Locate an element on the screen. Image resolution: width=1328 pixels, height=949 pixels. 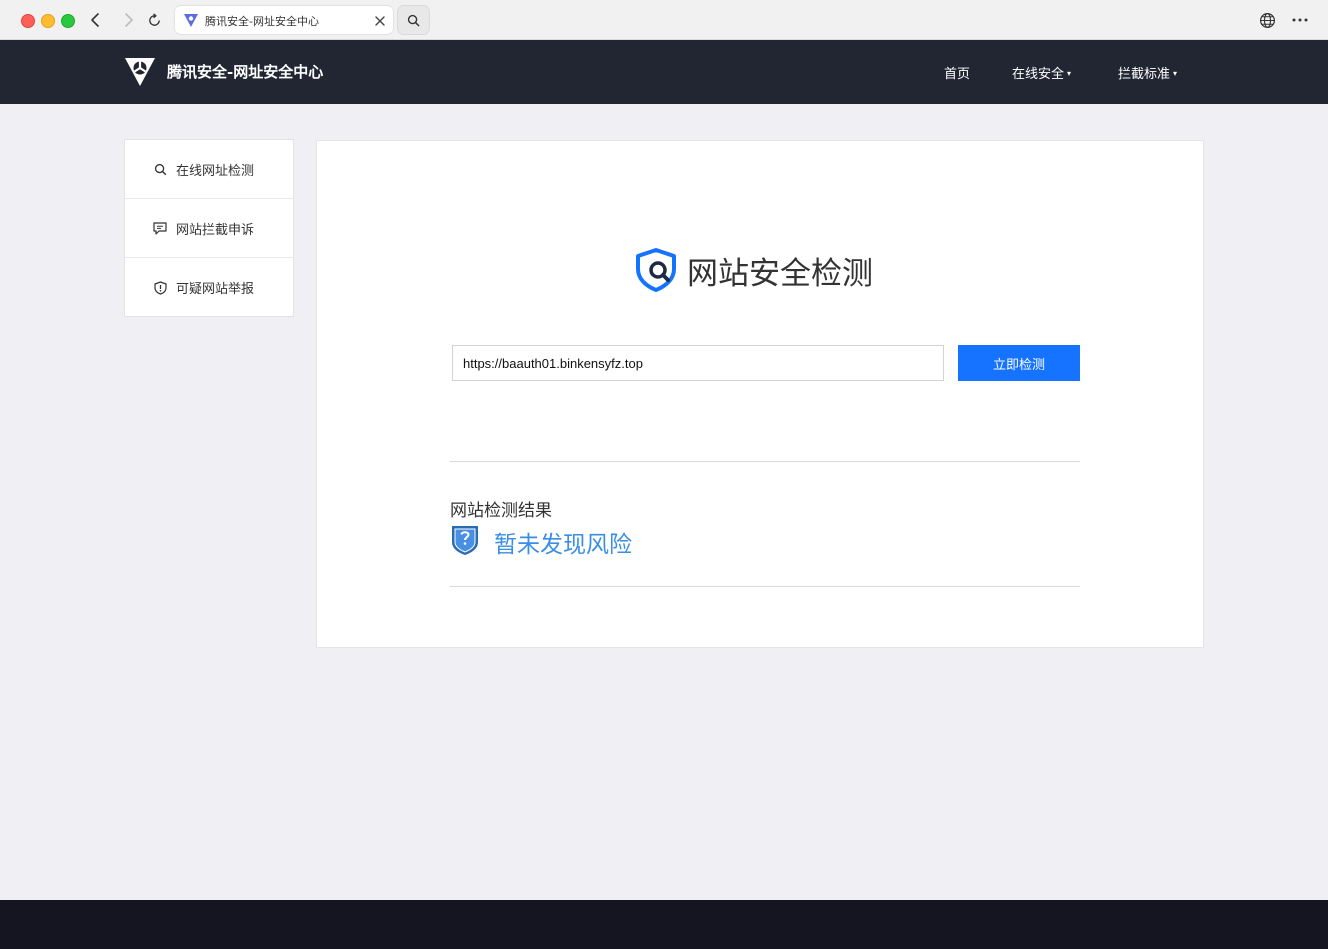
globe-icon is located at coordinates (1267, 20).